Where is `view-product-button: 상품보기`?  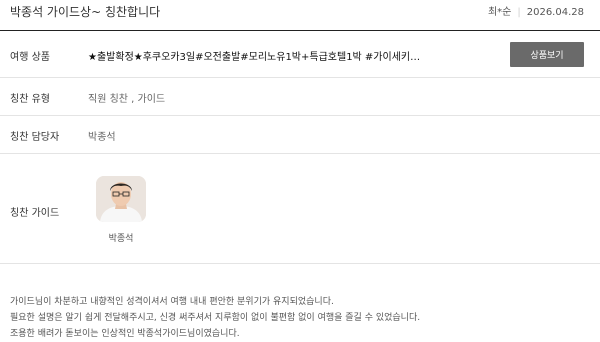
view-product-button: 상품보기 is located at coordinates (547, 54).